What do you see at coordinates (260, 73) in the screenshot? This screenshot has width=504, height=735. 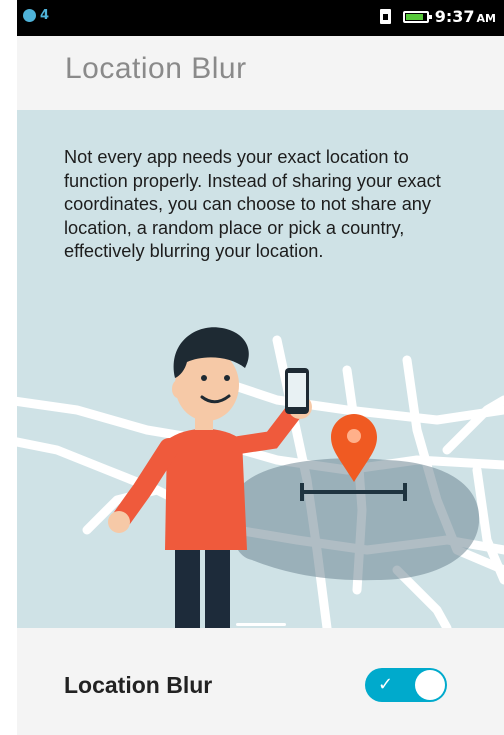 I see `header: Location Blur` at bounding box center [260, 73].